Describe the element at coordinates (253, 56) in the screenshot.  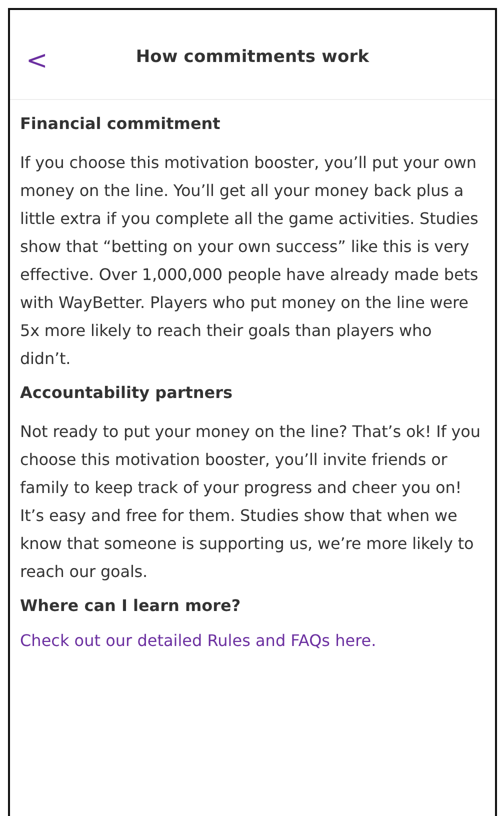
I see `page-title: How commitments work` at that location.